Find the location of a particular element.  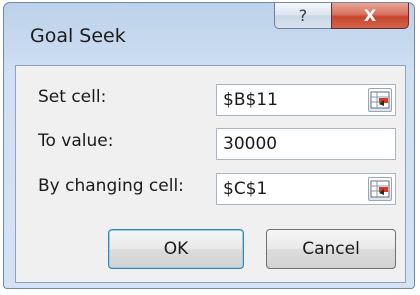

help-button: ? is located at coordinates (303, 16).